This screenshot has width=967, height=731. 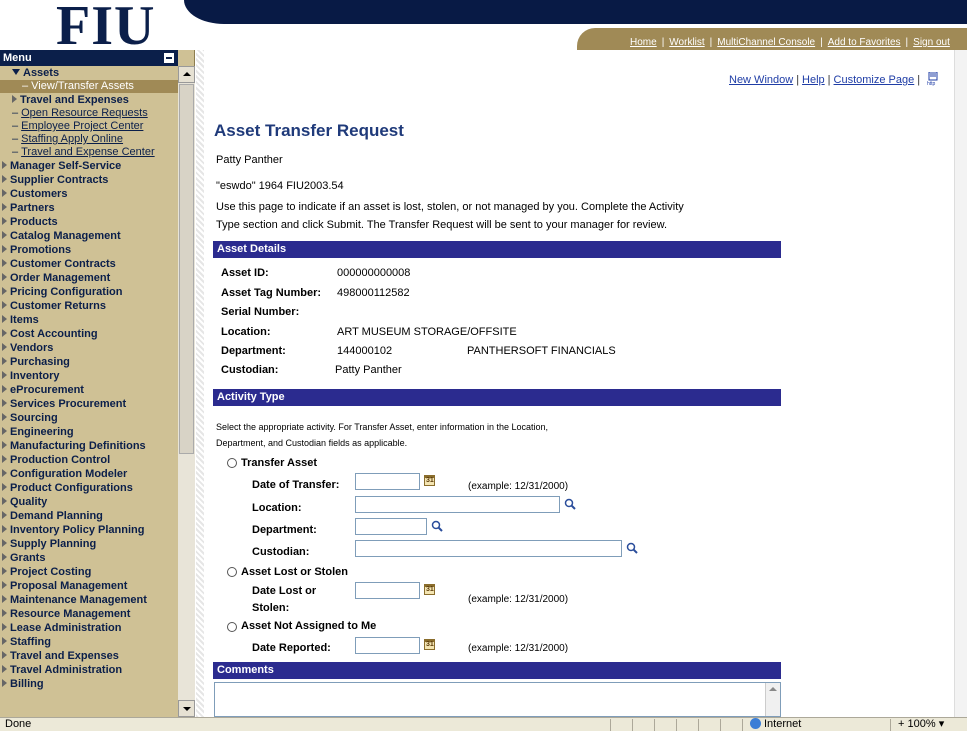 I want to click on date-reported-input, so click(x=387, y=645).